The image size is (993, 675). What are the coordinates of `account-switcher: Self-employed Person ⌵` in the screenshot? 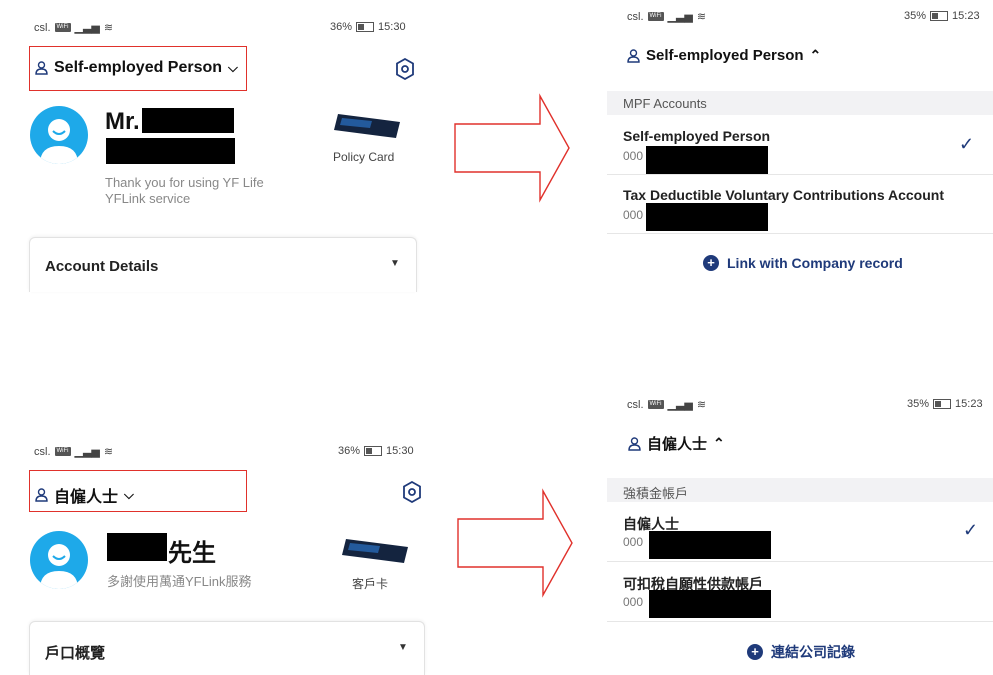 It's located at (136, 68).